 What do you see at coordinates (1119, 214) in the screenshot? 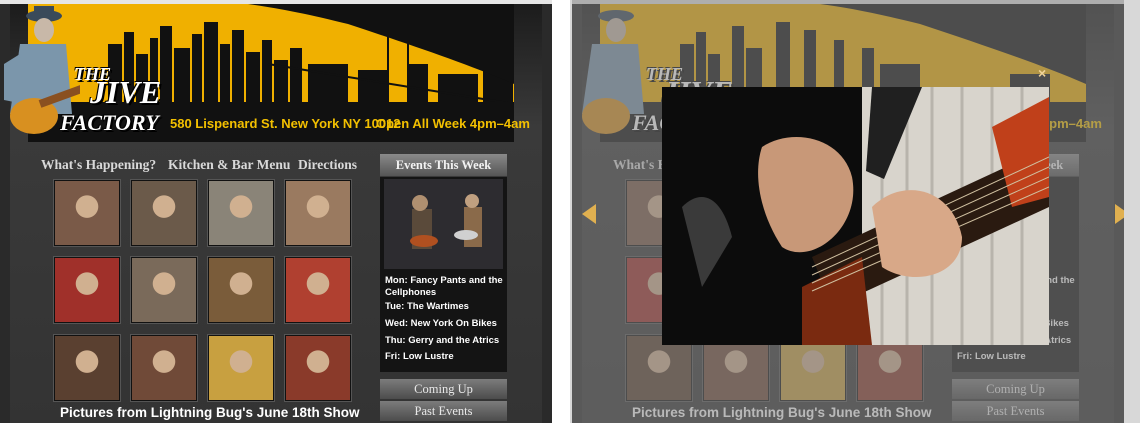
I see `next-arrow-icon` at bounding box center [1119, 214].